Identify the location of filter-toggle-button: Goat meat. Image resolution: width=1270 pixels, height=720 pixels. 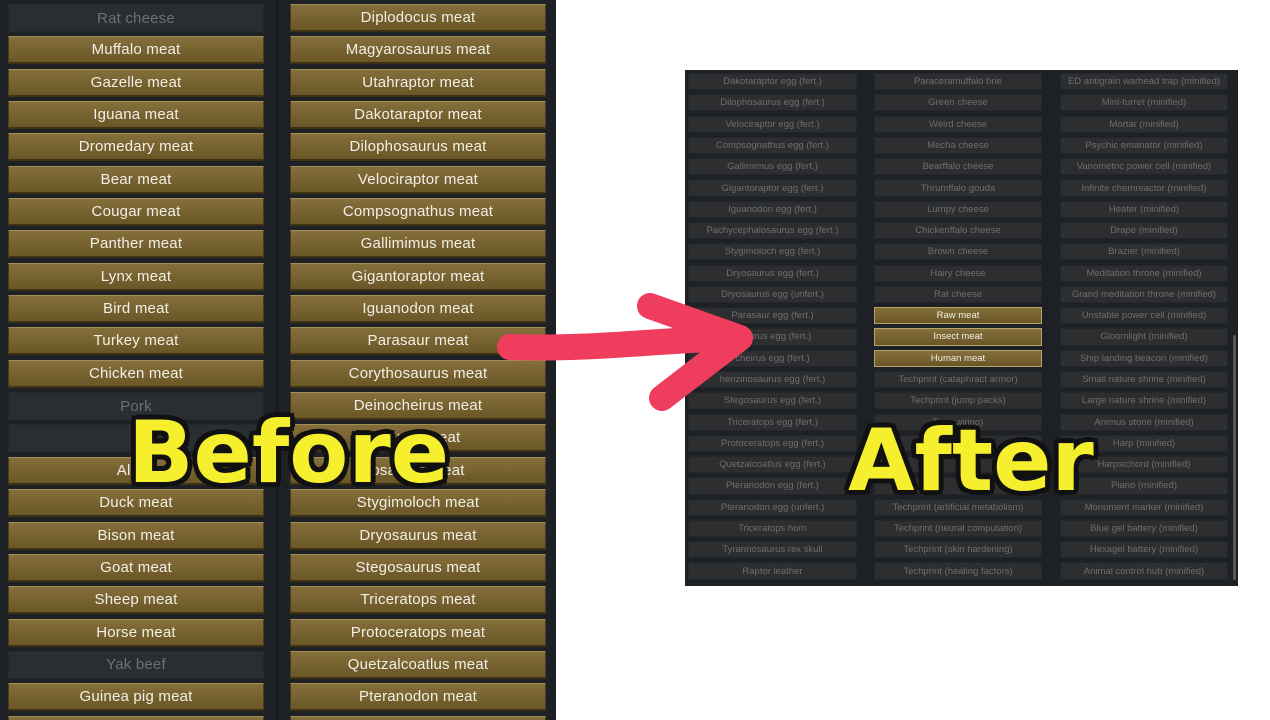
(136, 567).